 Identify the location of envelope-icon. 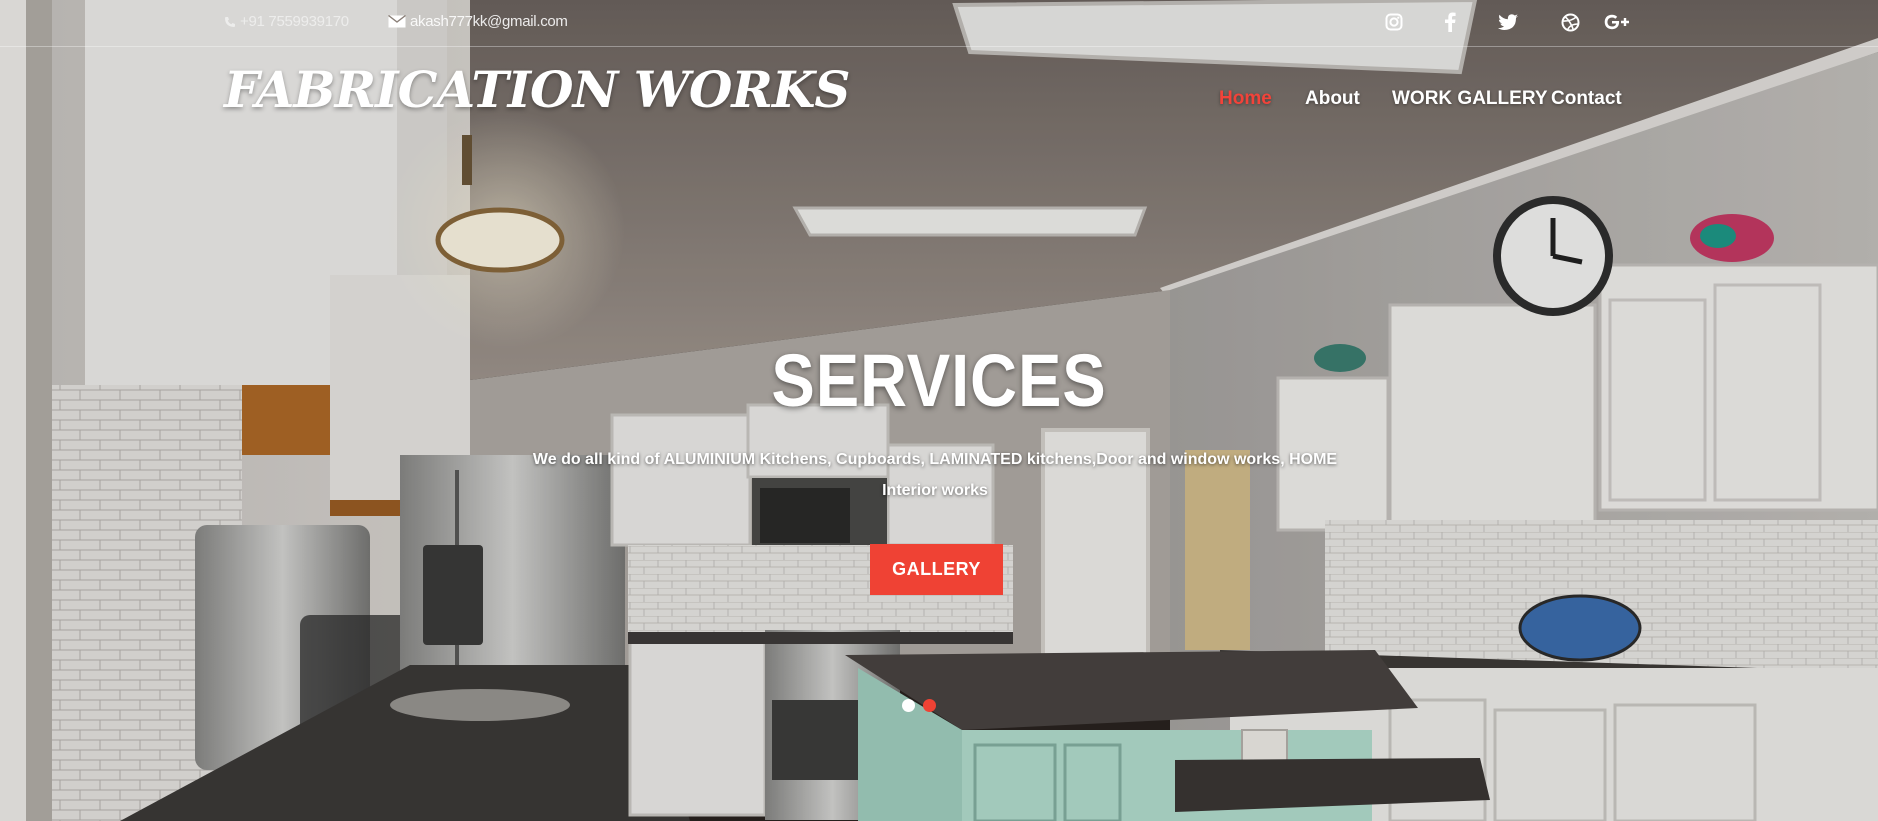
(397, 21).